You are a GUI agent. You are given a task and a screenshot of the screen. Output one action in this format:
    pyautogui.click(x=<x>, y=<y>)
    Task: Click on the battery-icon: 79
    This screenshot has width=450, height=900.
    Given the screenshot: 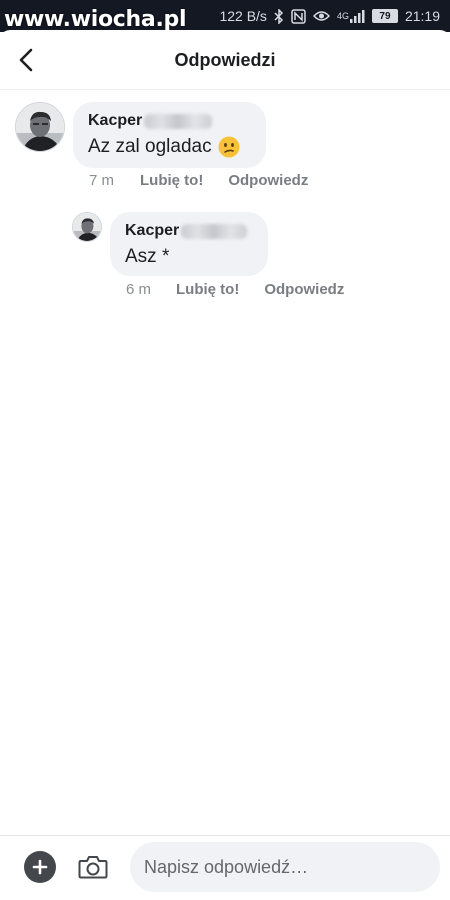 What is the action you would take?
    pyautogui.click(x=384, y=16)
    